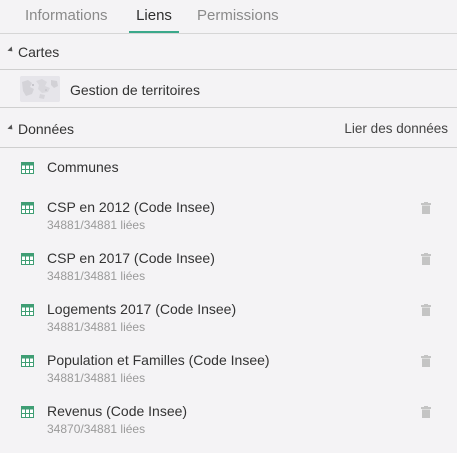  What do you see at coordinates (83, 167) in the screenshot?
I see `data-item-name: Communes` at bounding box center [83, 167].